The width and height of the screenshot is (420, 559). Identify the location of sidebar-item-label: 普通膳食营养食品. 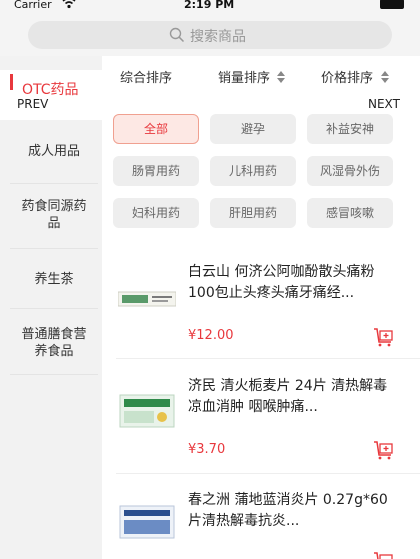
(54, 343).